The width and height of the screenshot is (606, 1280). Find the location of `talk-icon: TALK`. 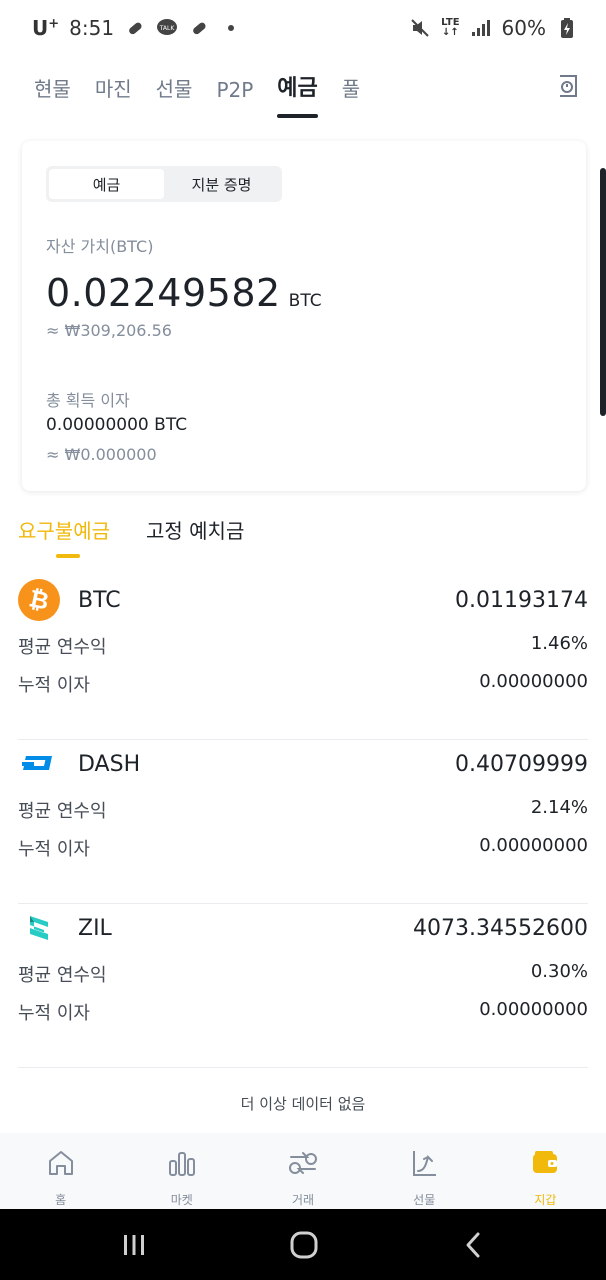

talk-icon: TALK is located at coordinates (167, 28).